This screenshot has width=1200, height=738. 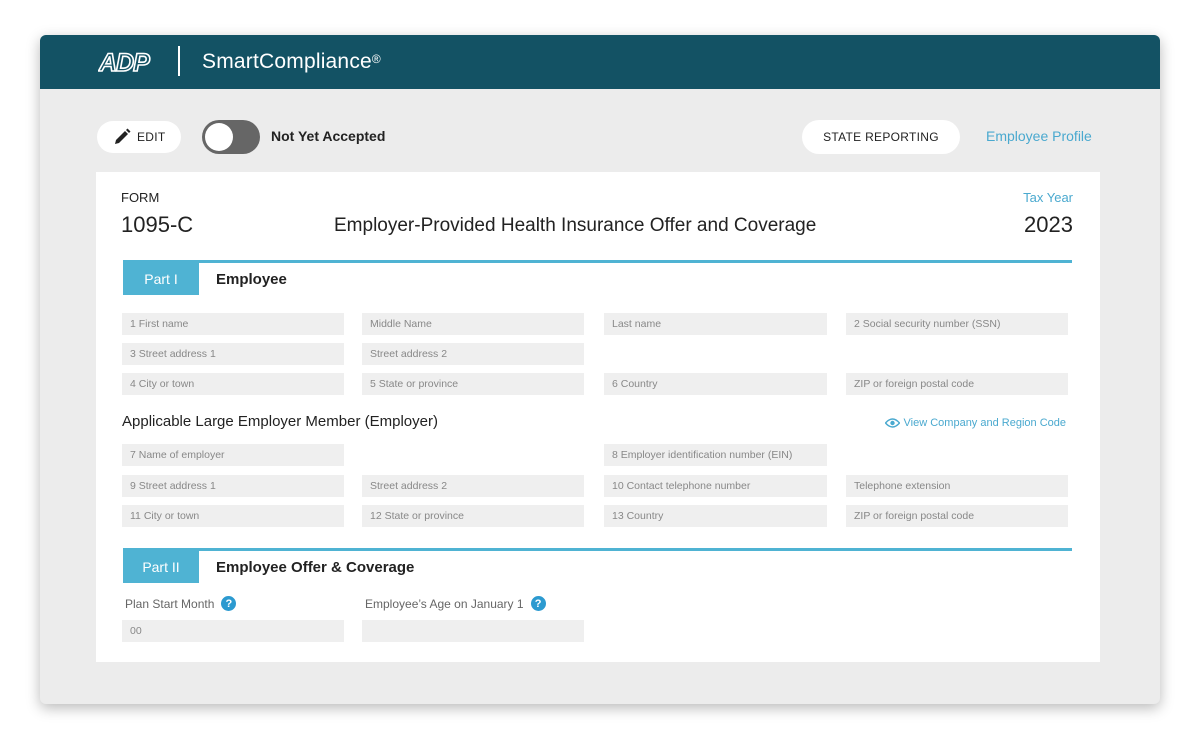 What do you see at coordinates (233, 631) in the screenshot?
I see `plan-start-month-input: 00` at bounding box center [233, 631].